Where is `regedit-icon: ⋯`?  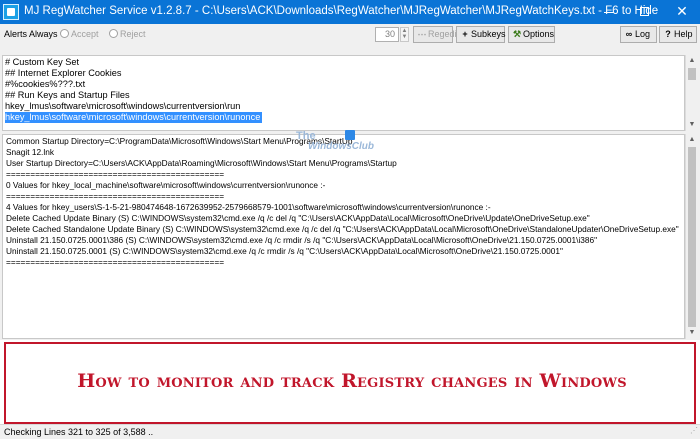 regedit-icon: ⋯ is located at coordinates (422, 34).